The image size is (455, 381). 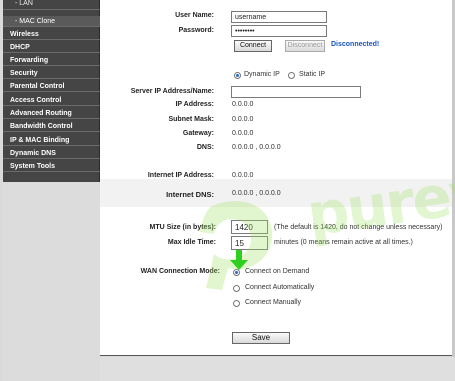 What do you see at coordinates (51, 86) in the screenshot?
I see `sidebar-item-parental-control: Parental Control` at bounding box center [51, 86].